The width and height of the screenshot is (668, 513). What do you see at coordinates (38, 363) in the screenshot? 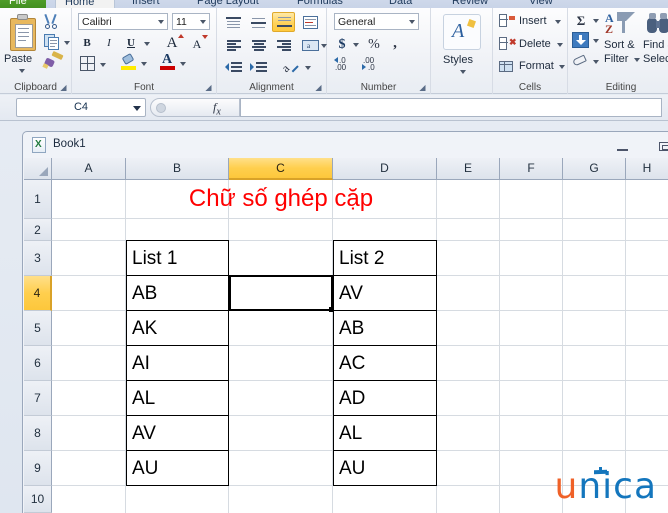
I see `row-header-6: 6` at bounding box center [38, 363].